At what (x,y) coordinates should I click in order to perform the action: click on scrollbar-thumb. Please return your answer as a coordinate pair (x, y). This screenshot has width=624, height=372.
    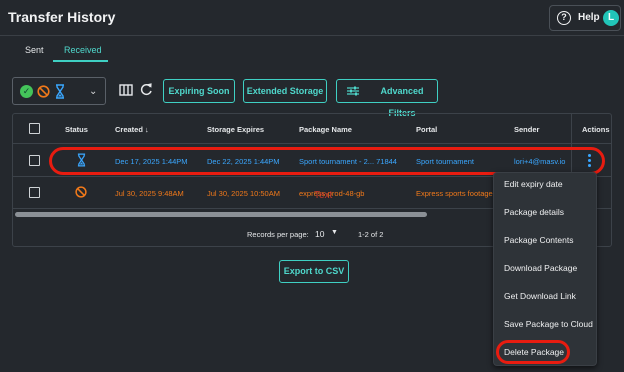
    Looking at the image, I should click on (221, 214).